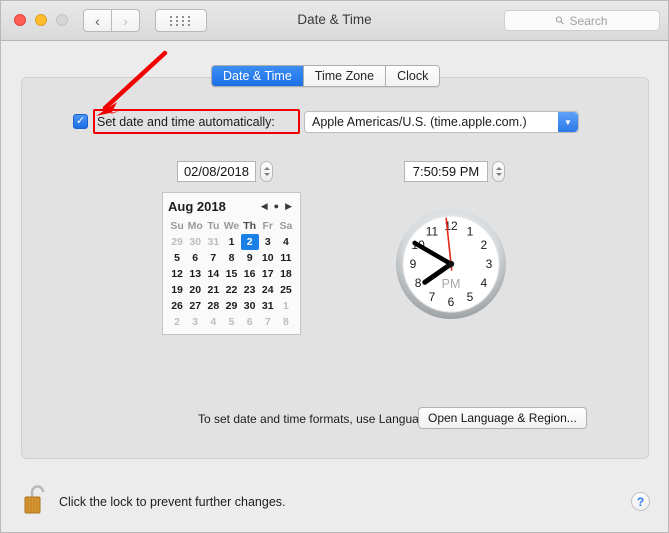 This screenshot has height=533, width=669. I want to click on clock-hour-number: 9, so click(413, 264).